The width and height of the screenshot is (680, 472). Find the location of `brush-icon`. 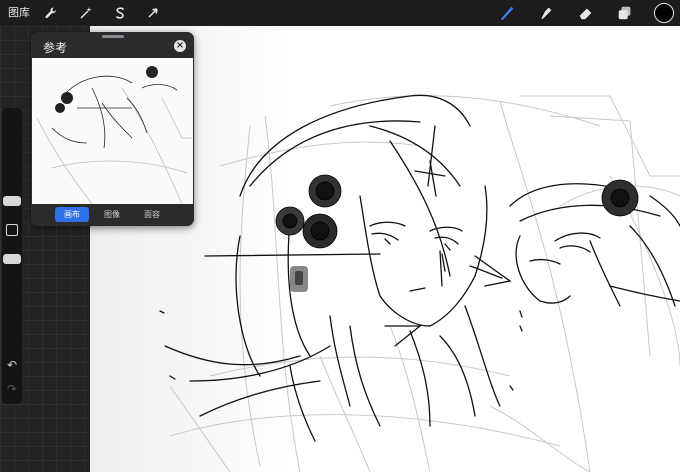

brush-icon is located at coordinates (507, 13).